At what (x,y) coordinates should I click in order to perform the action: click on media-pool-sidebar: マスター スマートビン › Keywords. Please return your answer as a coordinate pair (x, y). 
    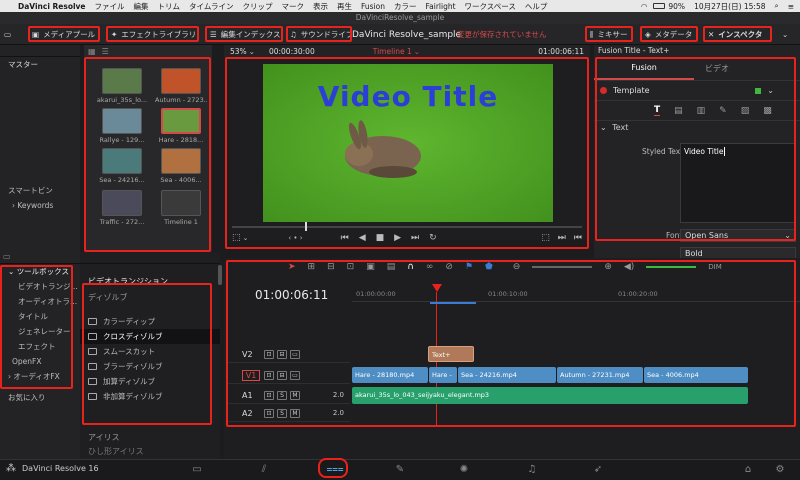
    Looking at the image, I should click on (40, 148).